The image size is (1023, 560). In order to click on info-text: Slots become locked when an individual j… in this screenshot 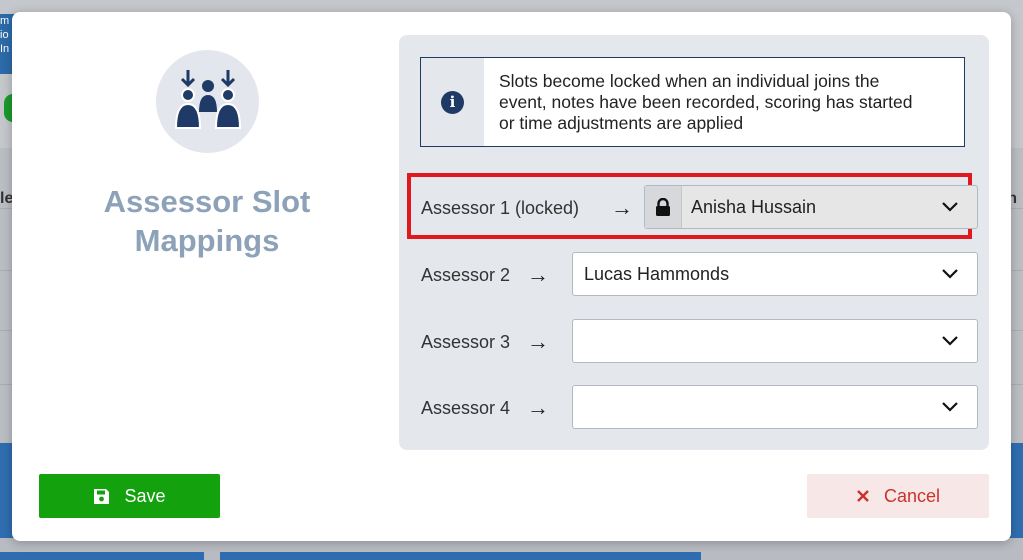, I will do `click(706, 102)`.